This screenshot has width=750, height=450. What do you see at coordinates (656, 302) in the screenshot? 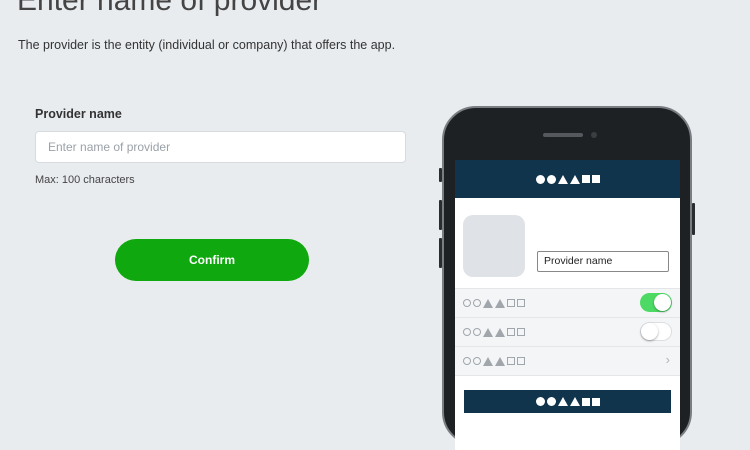
I see `toggle-on-icon` at bounding box center [656, 302].